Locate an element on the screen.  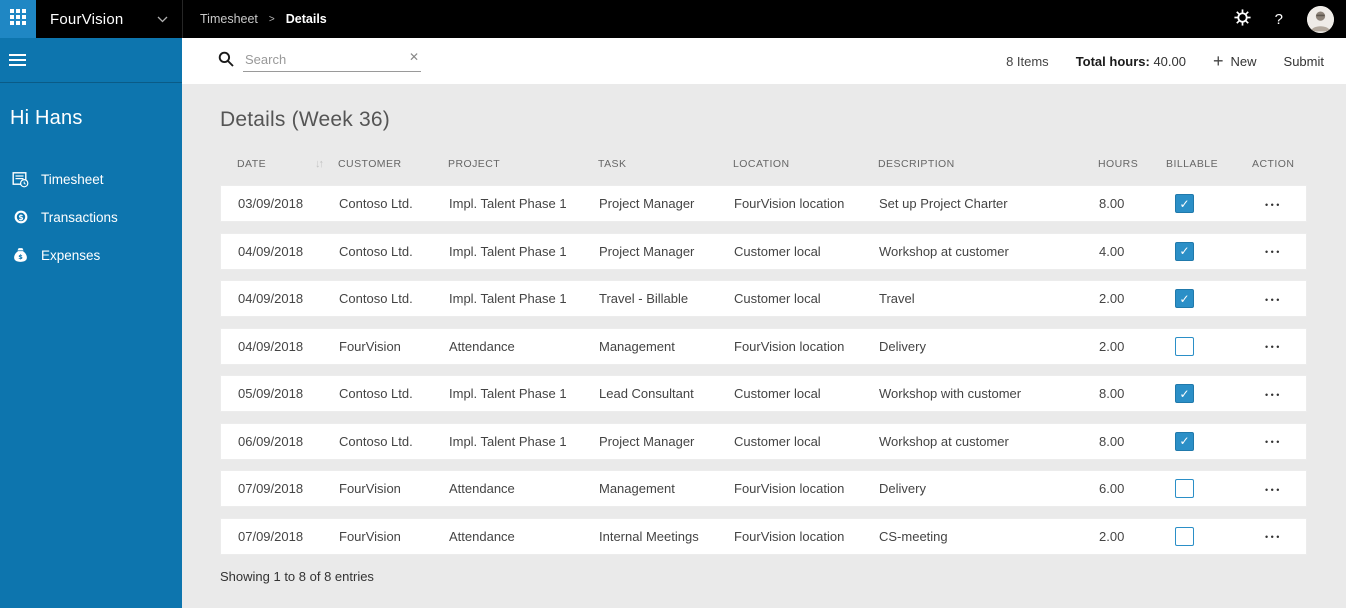
column-header-location: LOCATION is located at coordinates (805, 164).